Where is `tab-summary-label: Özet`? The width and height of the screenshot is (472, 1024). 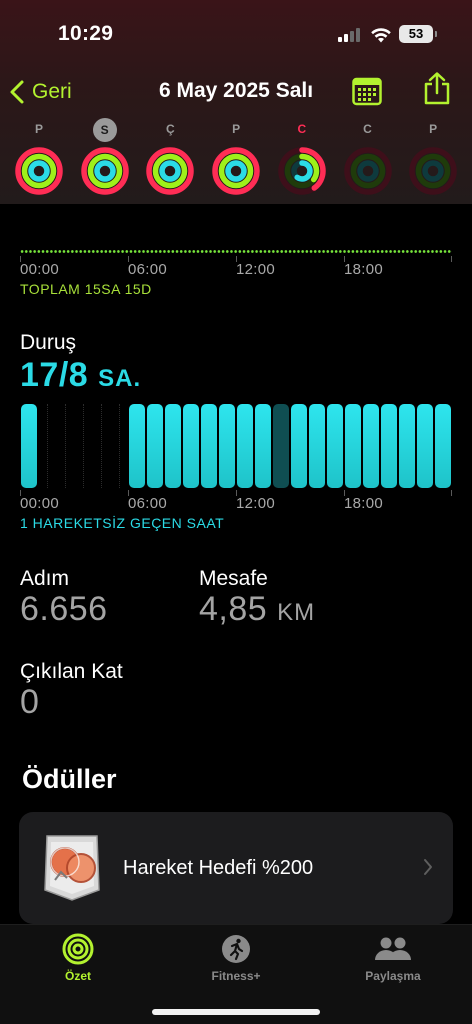
tab-summary-label: Özet is located at coordinates (77, 976).